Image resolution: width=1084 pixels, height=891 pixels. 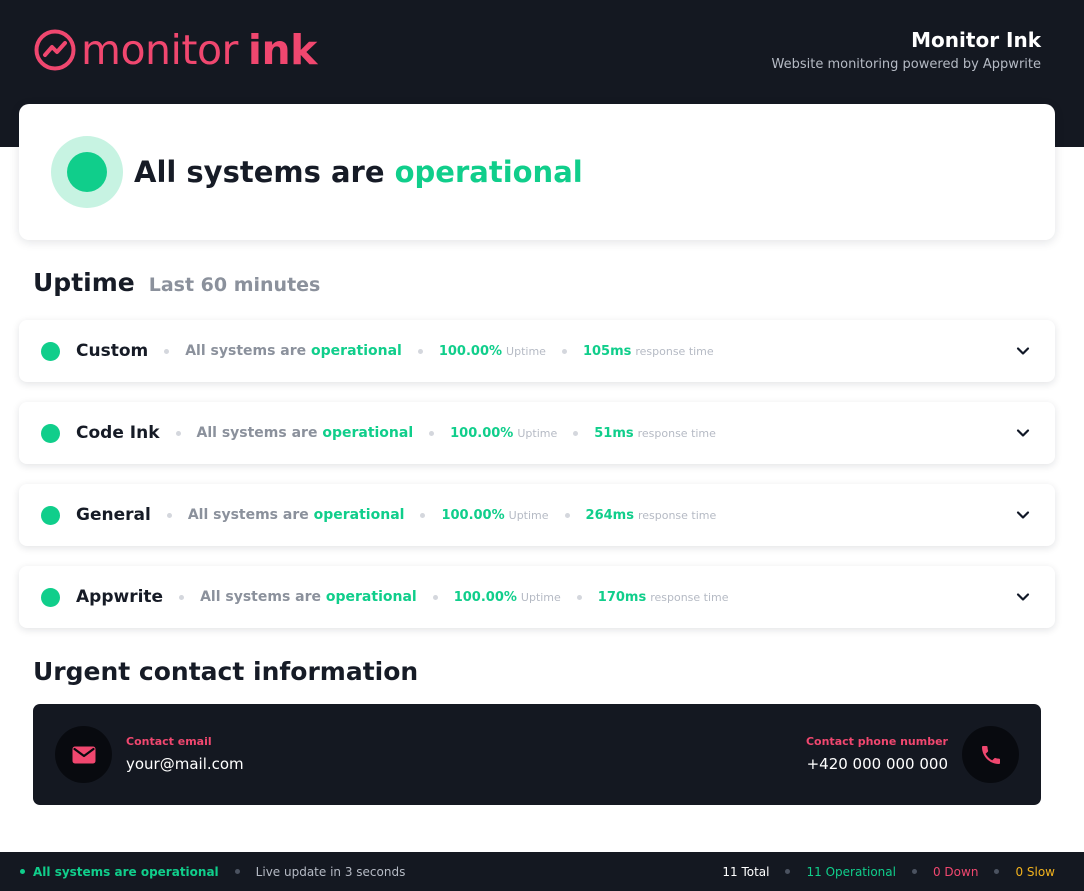 I want to click on status-indicator, so click(x=87, y=172).